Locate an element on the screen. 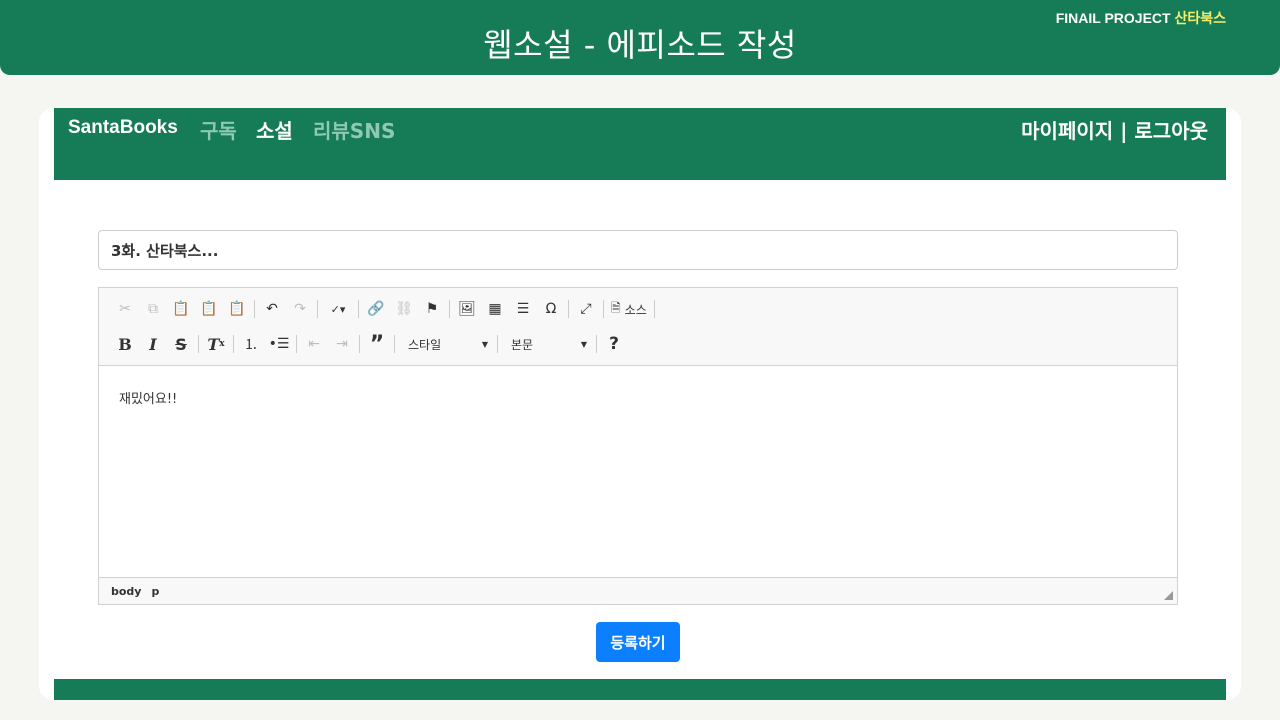 Image resolution: width=1280 pixels, height=720 pixels. project-label-text: FINAIL PROJECT is located at coordinates (1113, 18).